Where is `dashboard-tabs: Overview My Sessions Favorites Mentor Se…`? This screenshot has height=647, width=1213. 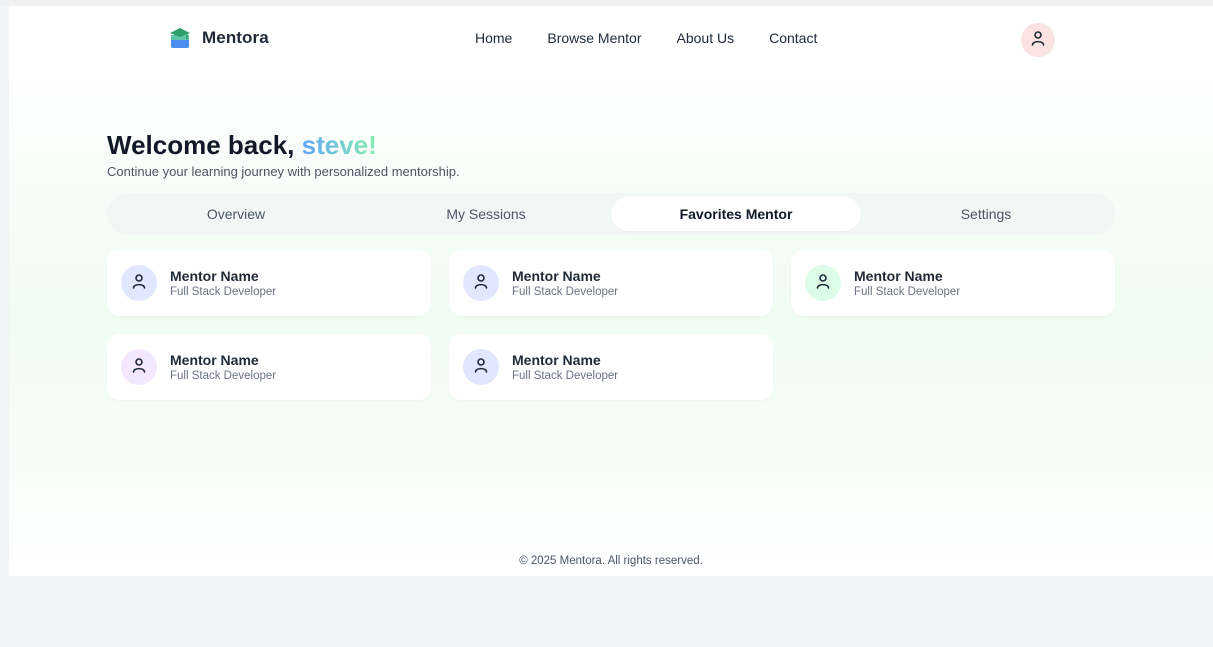
dashboard-tabs: Overview My Sessions Favorites Mentor Se… is located at coordinates (611, 214).